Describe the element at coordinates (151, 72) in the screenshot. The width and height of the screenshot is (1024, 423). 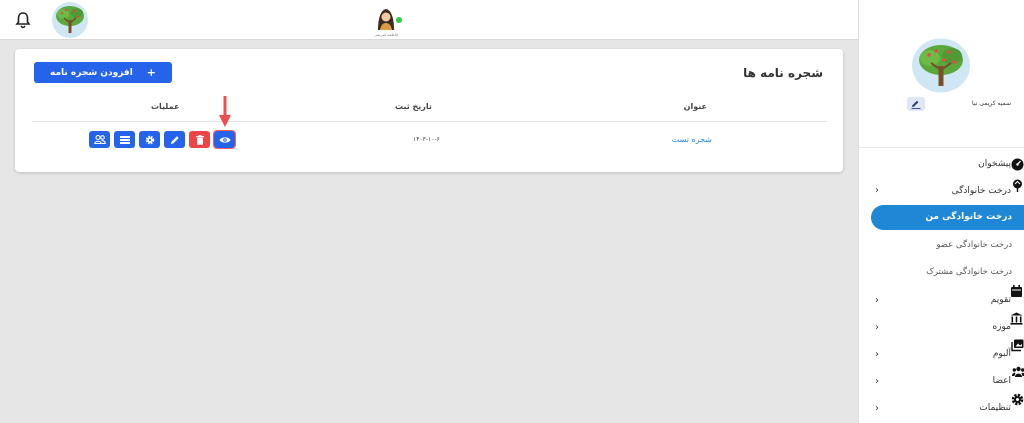
I see `plus-icon: +` at that location.